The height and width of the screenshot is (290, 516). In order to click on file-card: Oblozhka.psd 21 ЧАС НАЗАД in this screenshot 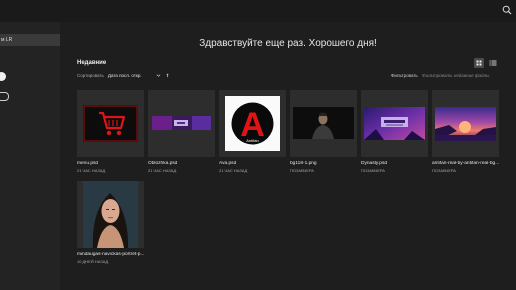, I will do `click(181, 131)`.